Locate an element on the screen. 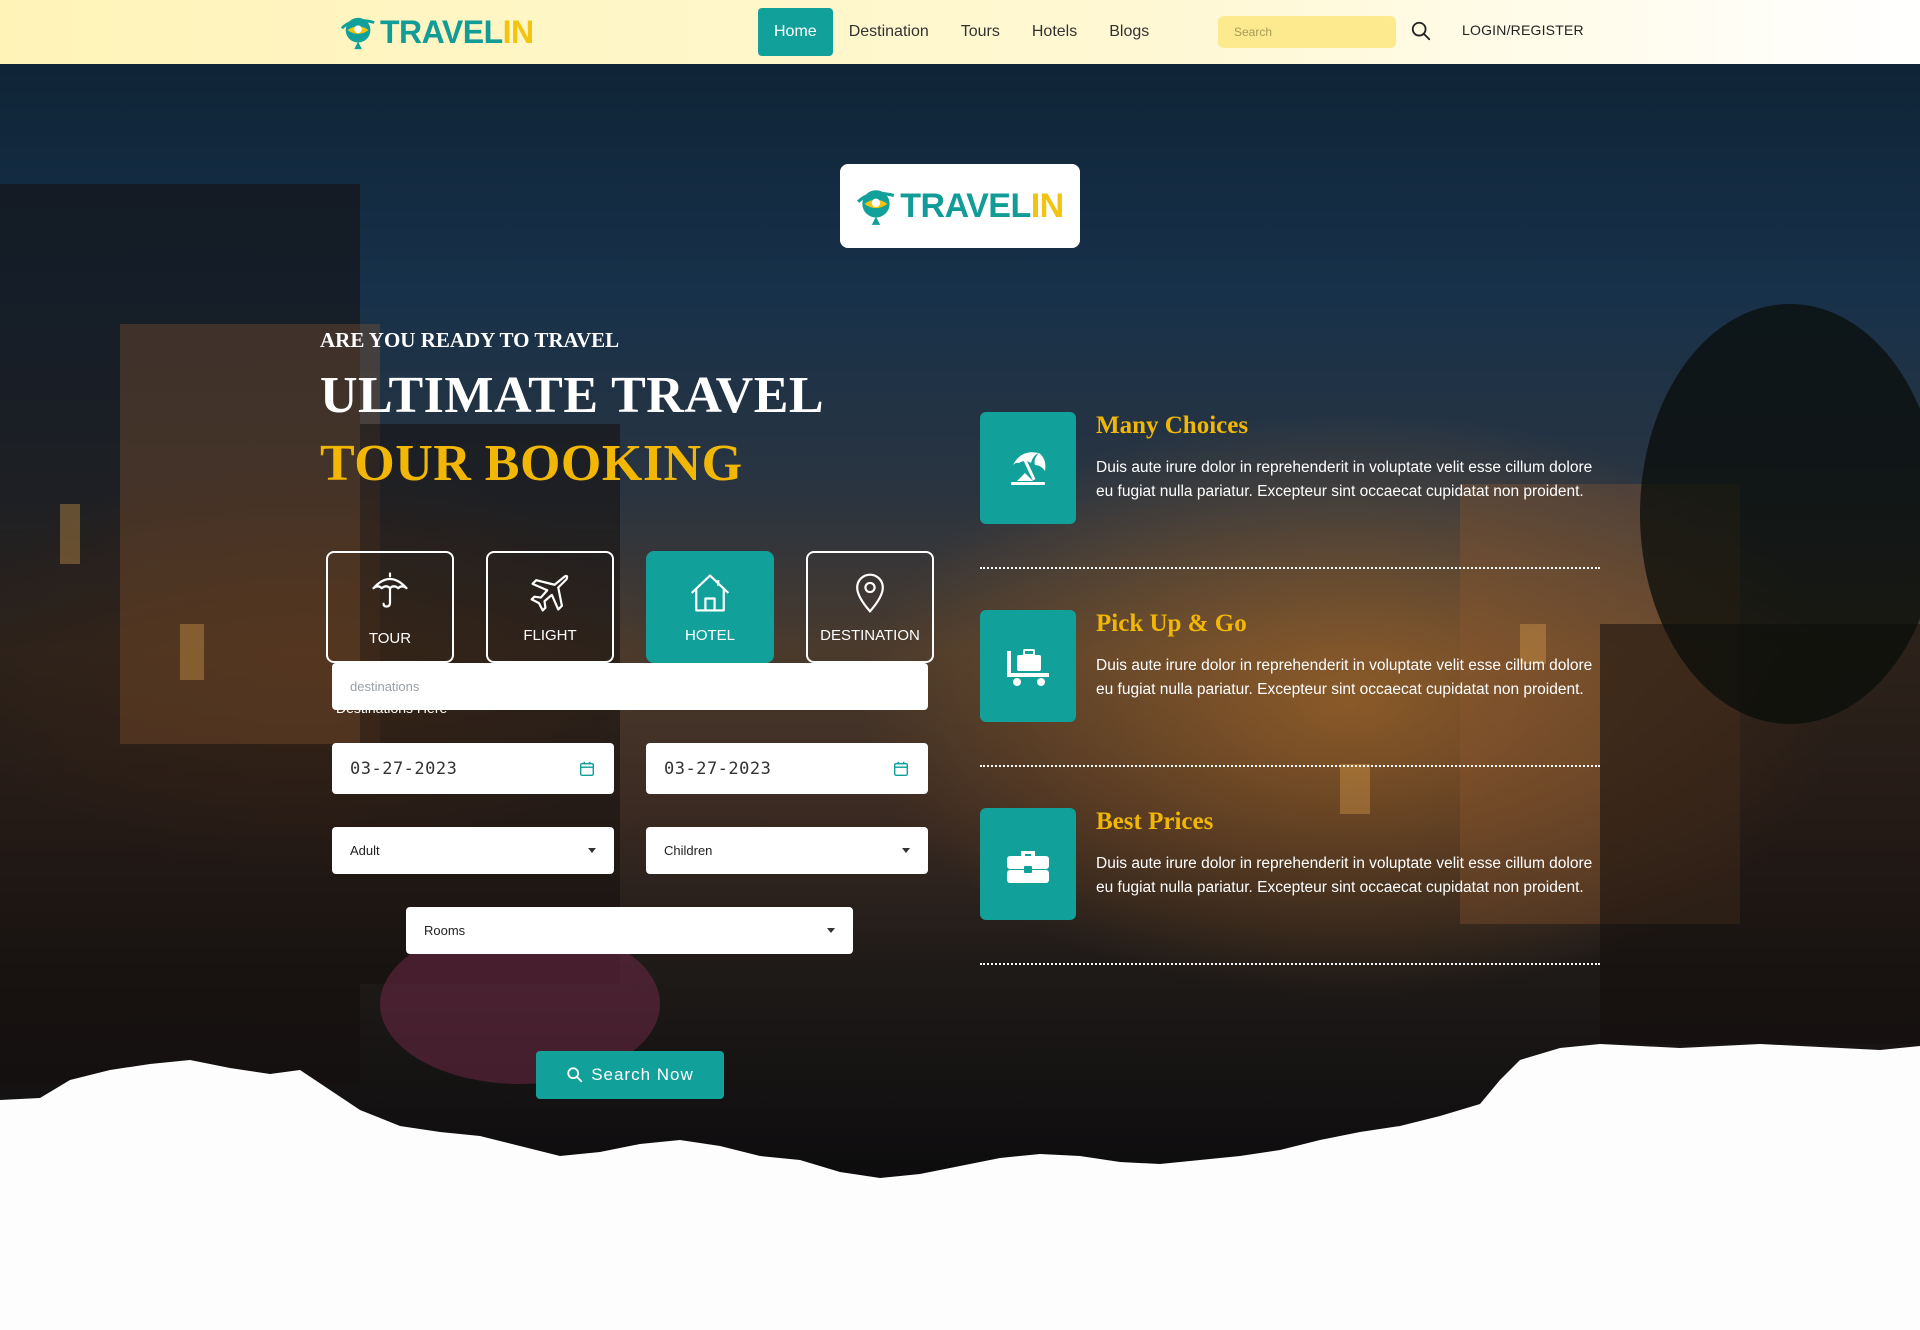 This screenshot has width=1920, height=1330. nav-item-hotels: Hotels is located at coordinates (1054, 32).